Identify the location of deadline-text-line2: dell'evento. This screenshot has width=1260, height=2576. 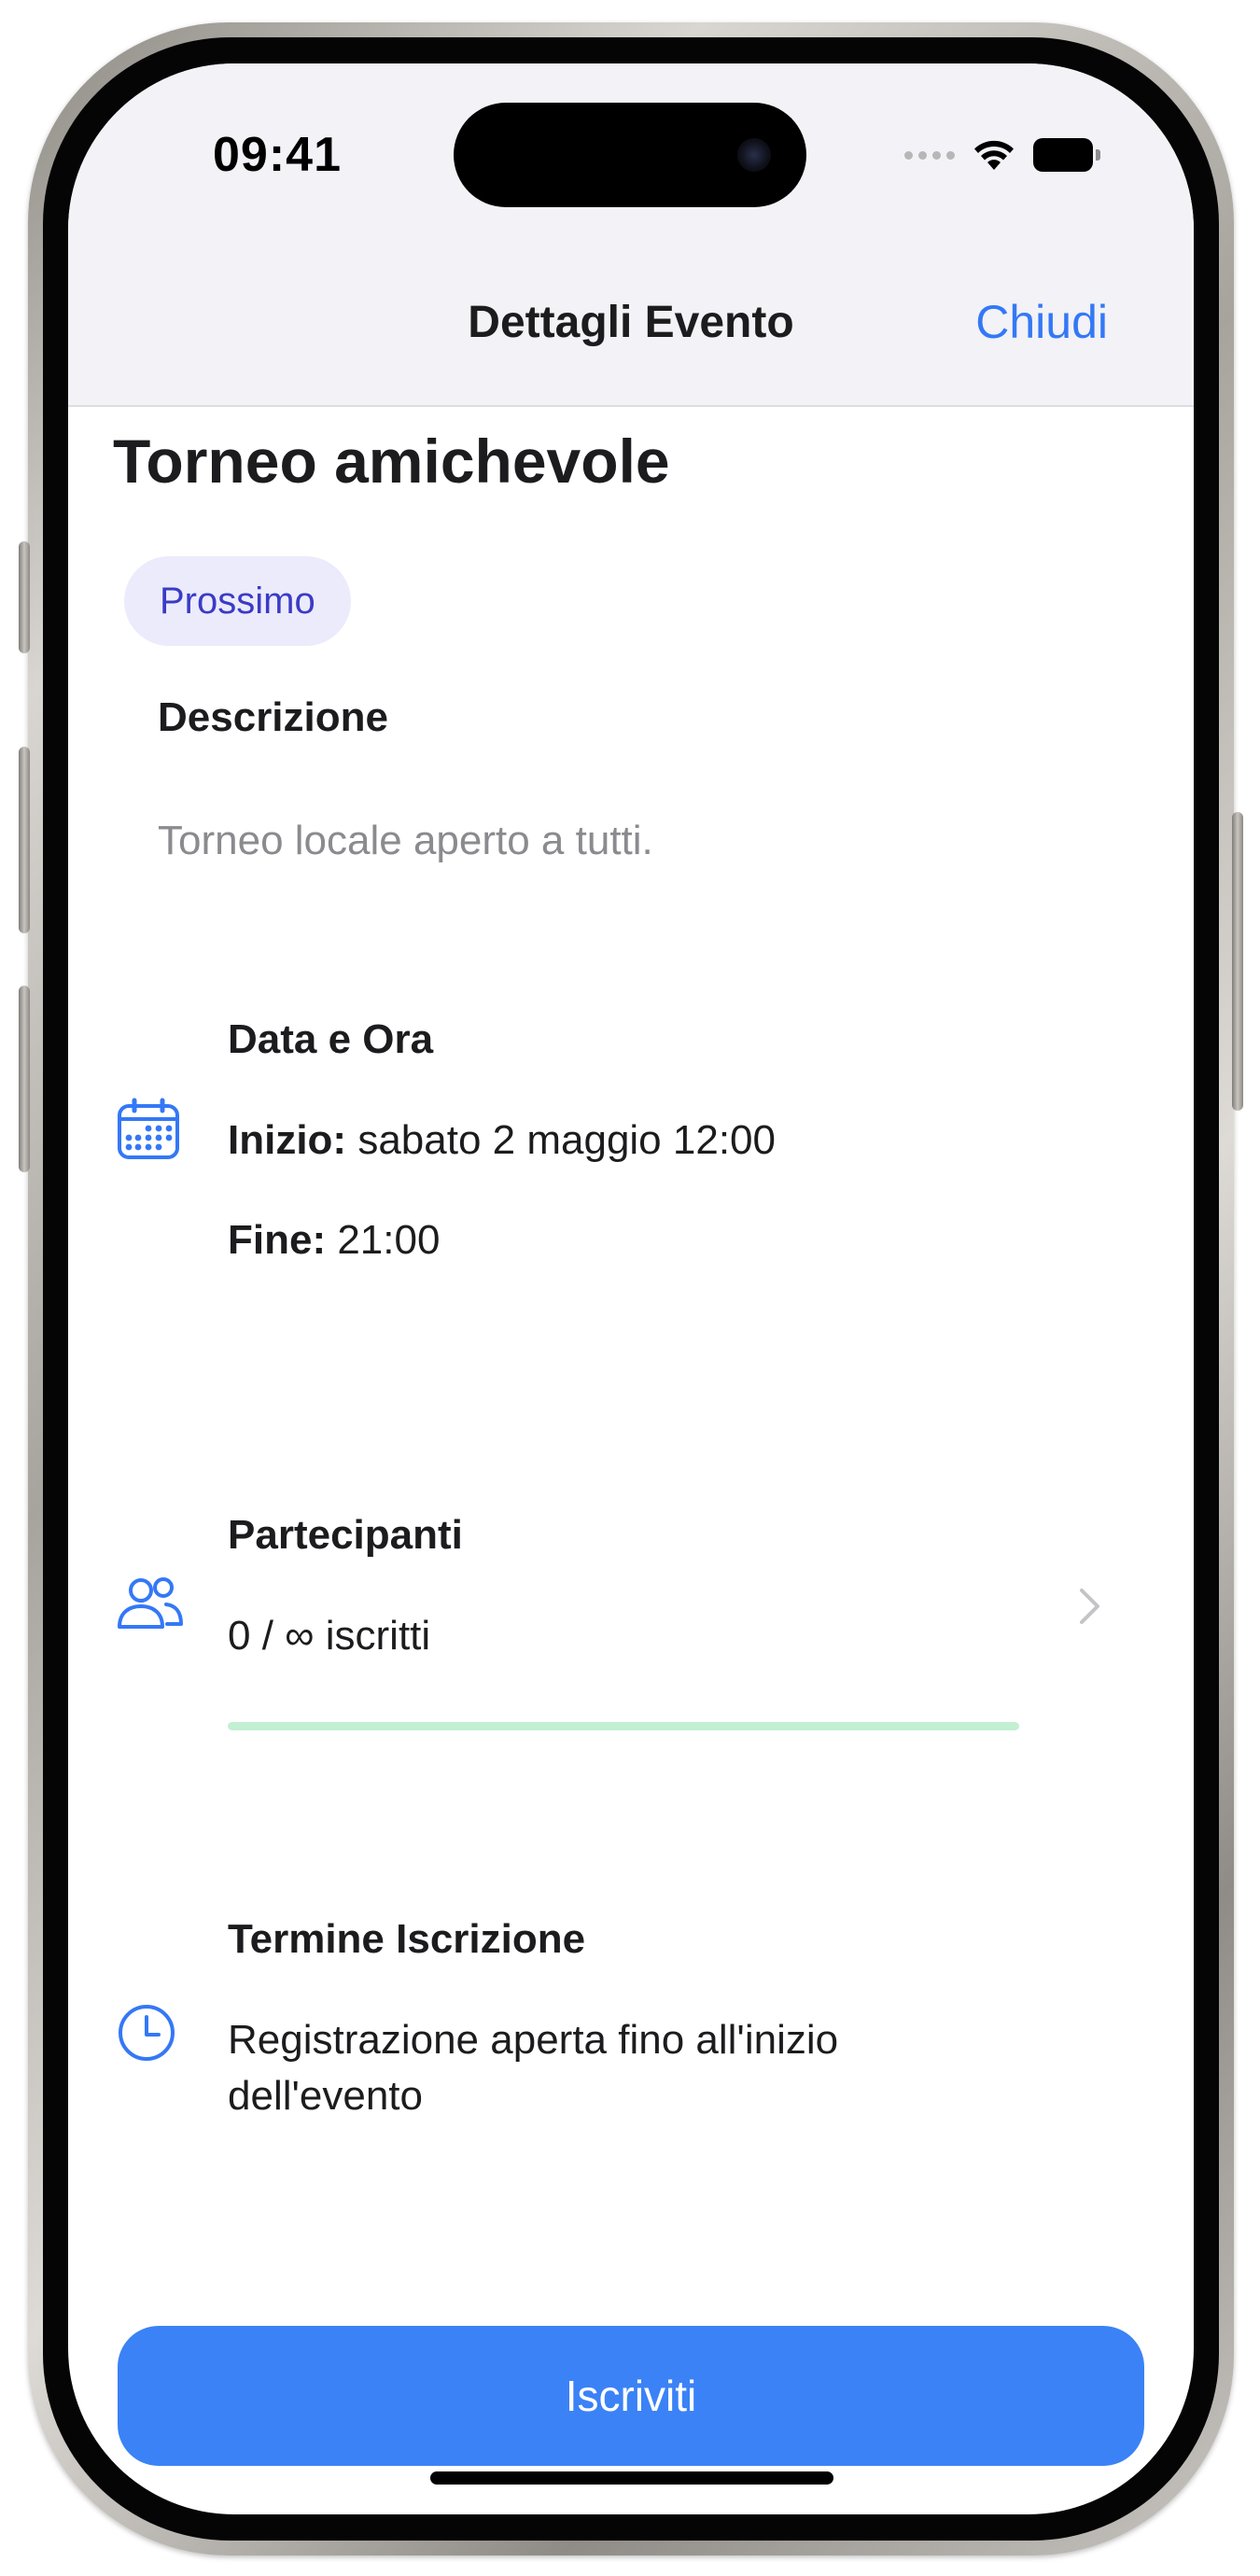
(325, 2096).